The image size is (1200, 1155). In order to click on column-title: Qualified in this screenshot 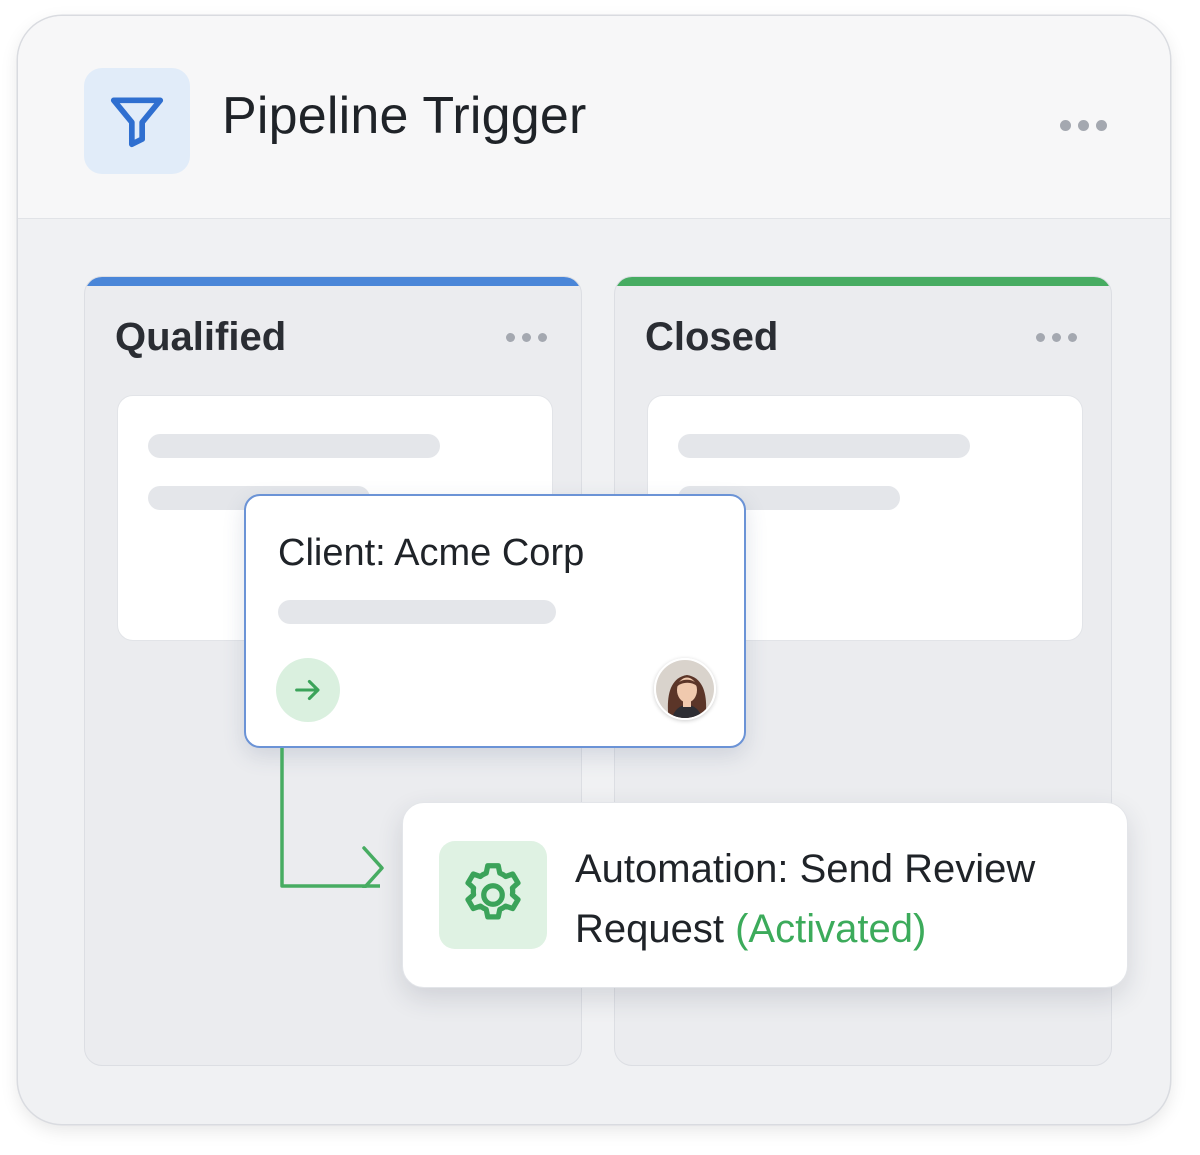, I will do `click(201, 337)`.